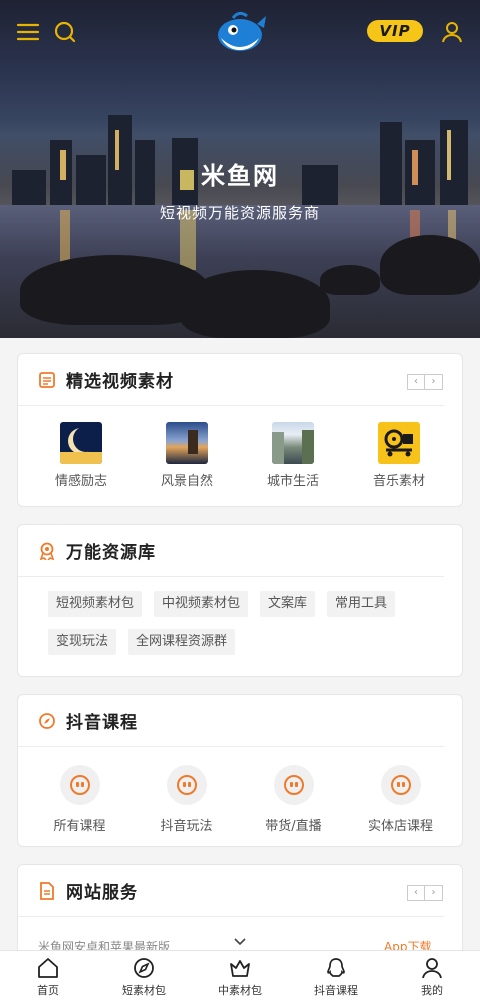 The image size is (480, 1001). Describe the element at coordinates (81, 443) in the screenshot. I see `emotion-thumb` at that location.